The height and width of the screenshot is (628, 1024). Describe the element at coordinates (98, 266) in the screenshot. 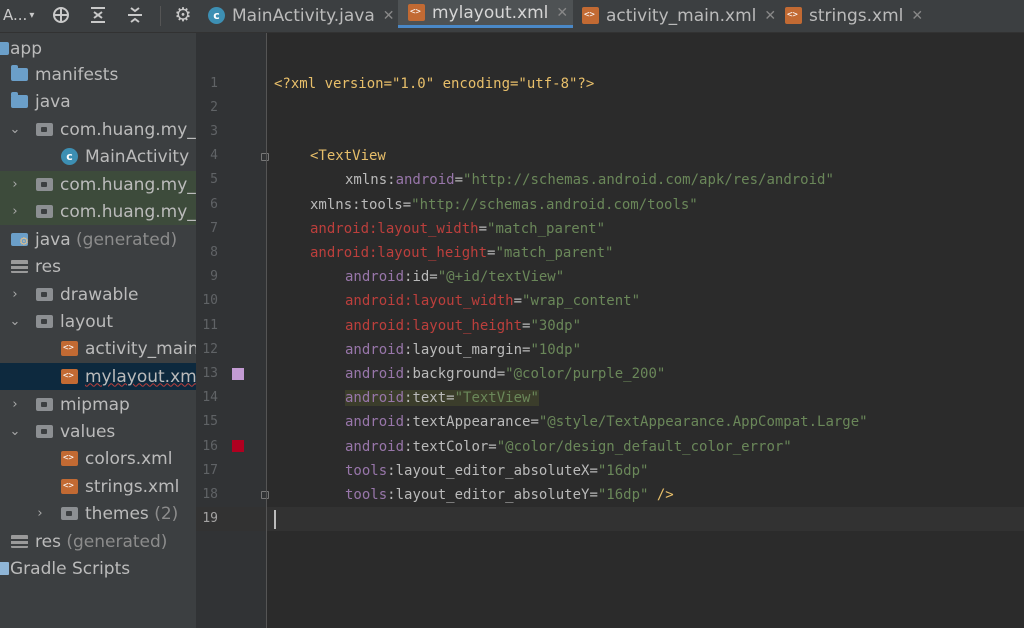

I see `tree-item-res: res` at that location.